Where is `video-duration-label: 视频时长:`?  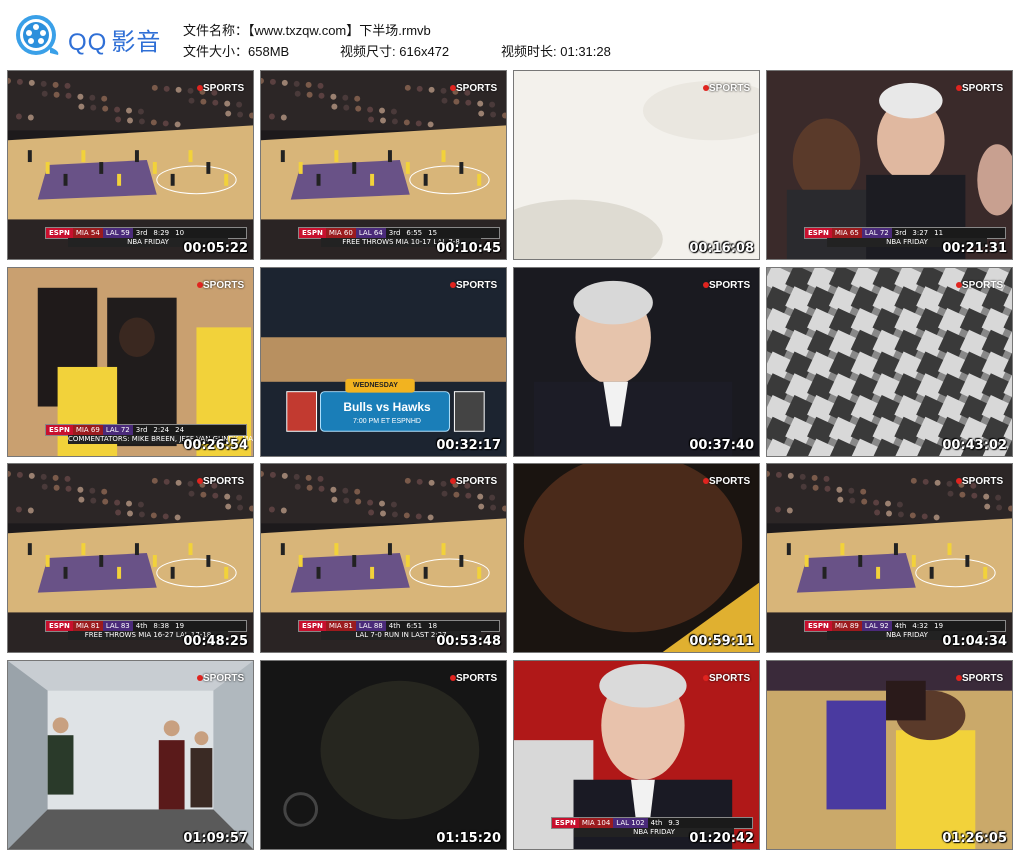 video-duration-label: 视频时长: is located at coordinates (529, 51).